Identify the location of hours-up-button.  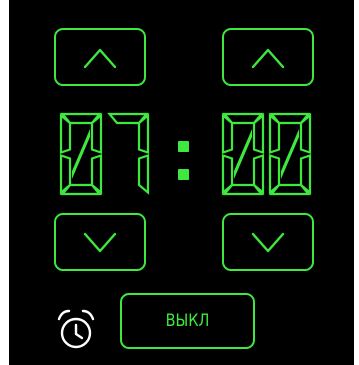
(100, 57).